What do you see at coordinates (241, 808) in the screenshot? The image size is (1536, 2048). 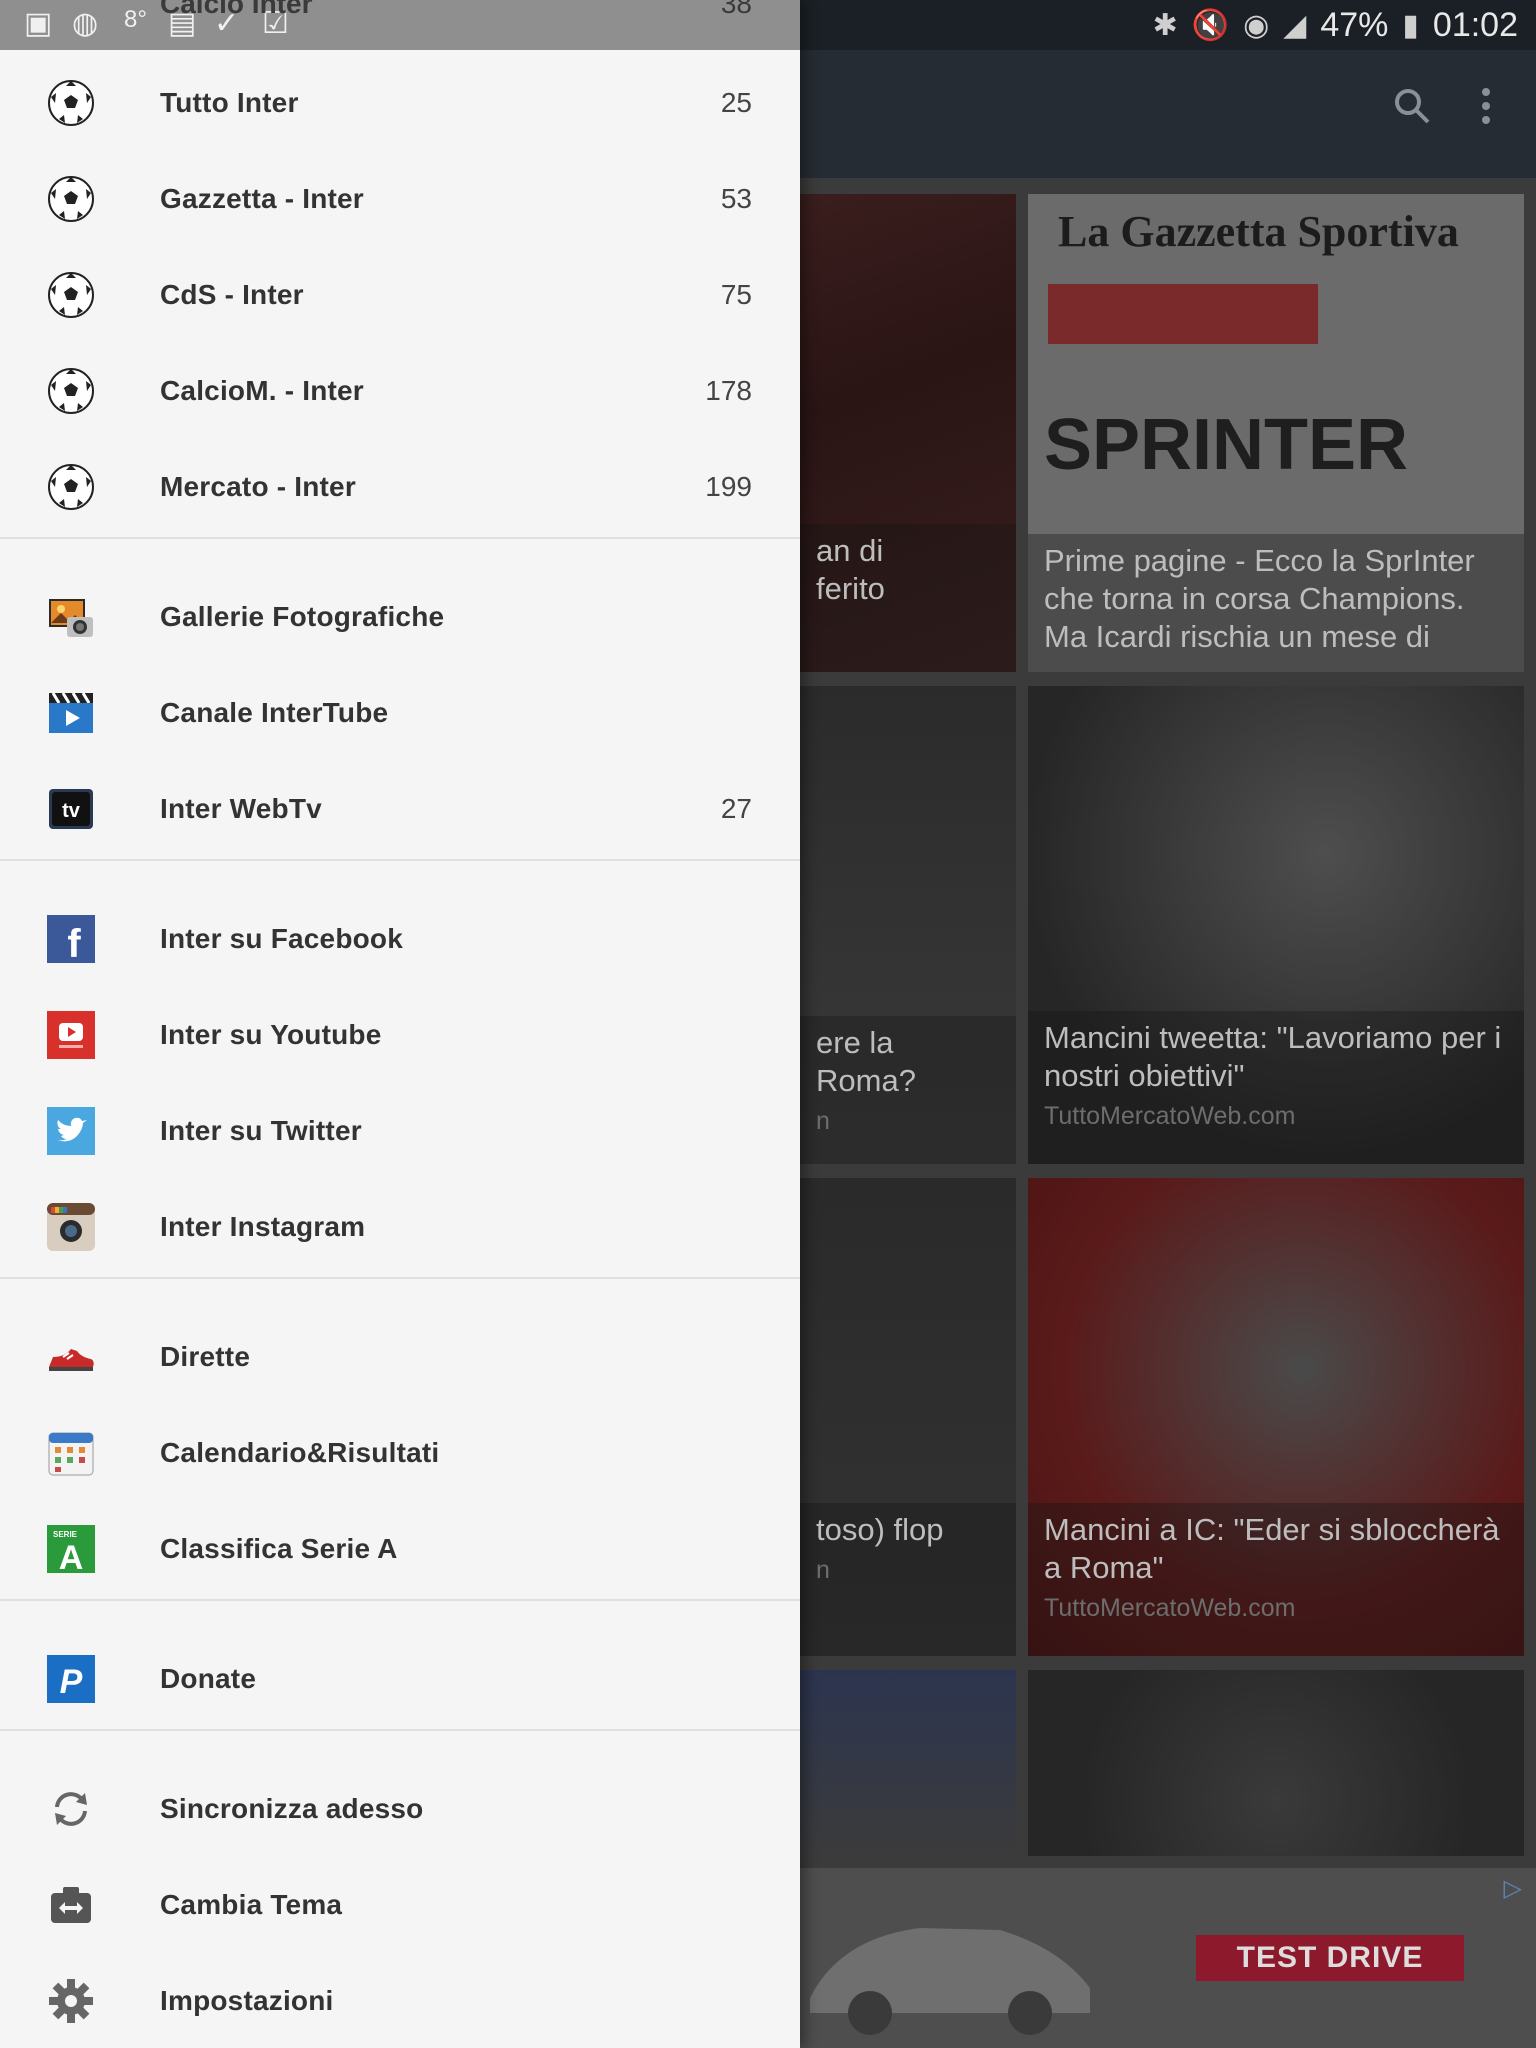 I see `drawer-item-label: Inter WebTv` at bounding box center [241, 808].